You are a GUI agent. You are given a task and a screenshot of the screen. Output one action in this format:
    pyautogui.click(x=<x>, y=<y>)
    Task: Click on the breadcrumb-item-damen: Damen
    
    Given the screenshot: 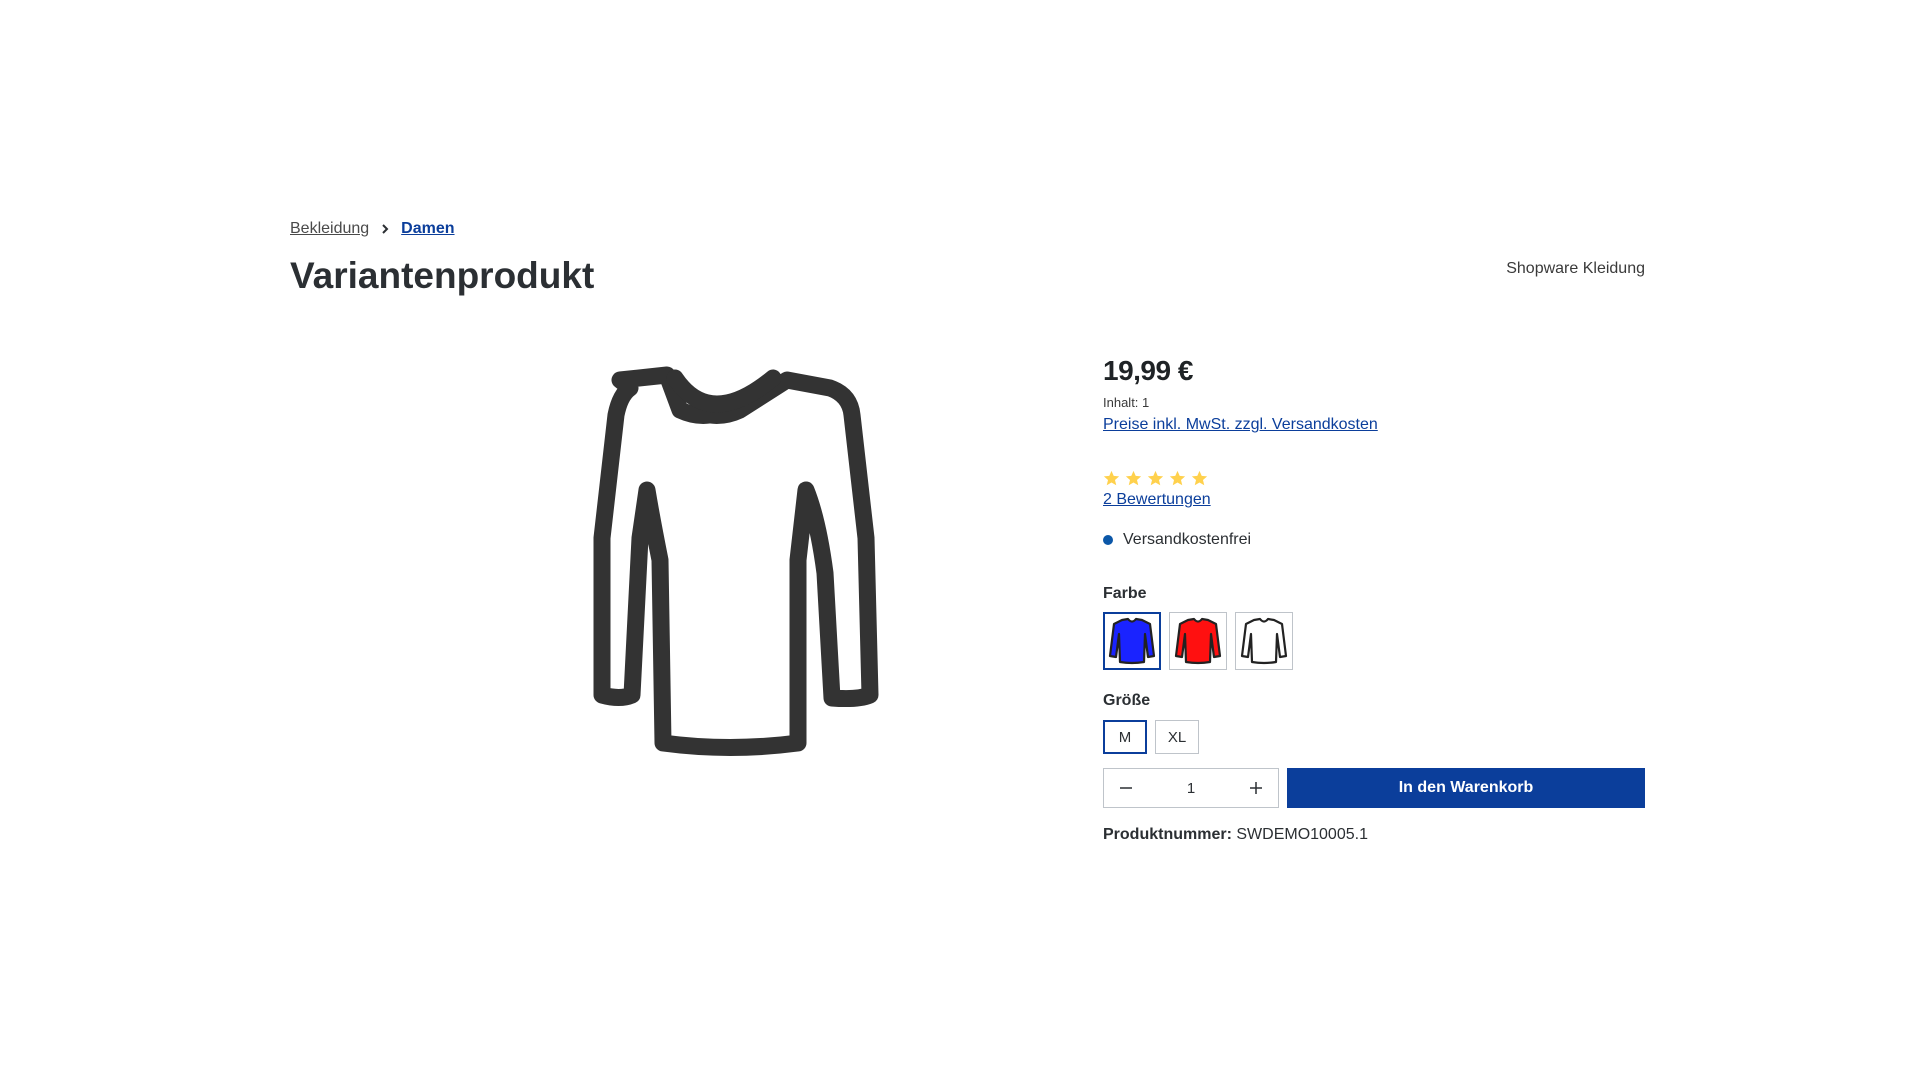 What is the action you would take?
    pyautogui.click(x=427, y=229)
    